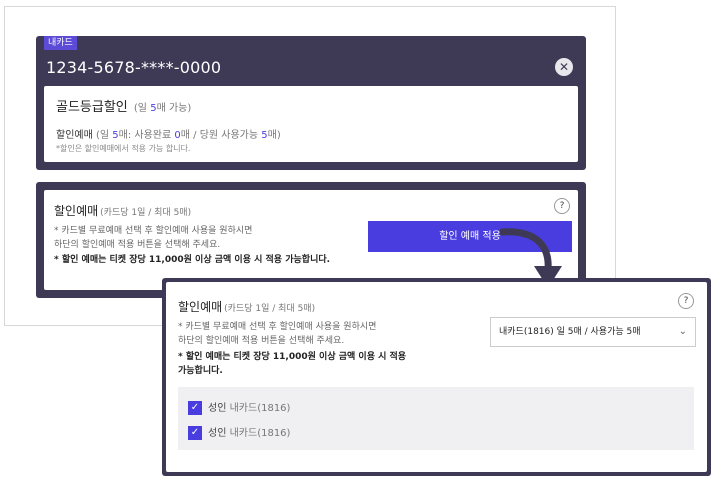 This screenshot has height=481, width=717. Describe the element at coordinates (292, 357) in the screenshot. I see `front-desc-strong-1: * 할인 예매는 티켓 장당 11,000원 이상 금액 이용 시 적용` at that location.